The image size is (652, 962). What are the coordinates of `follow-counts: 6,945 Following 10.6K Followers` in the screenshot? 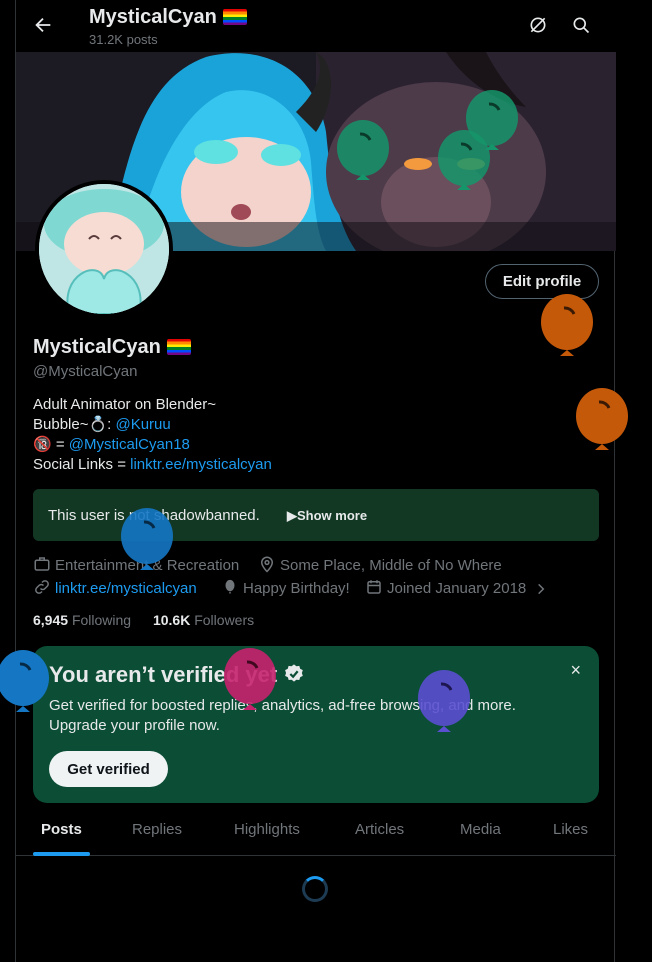 It's located at (143, 620).